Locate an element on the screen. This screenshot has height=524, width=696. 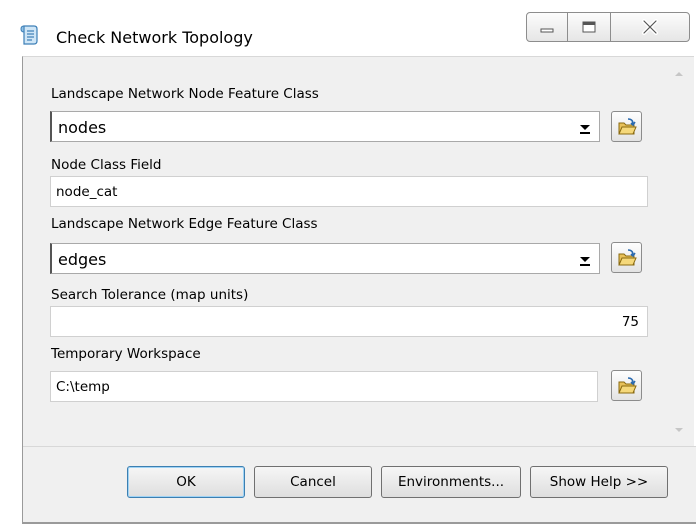
temporary-workspace-input: C:\temp is located at coordinates (324, 386).